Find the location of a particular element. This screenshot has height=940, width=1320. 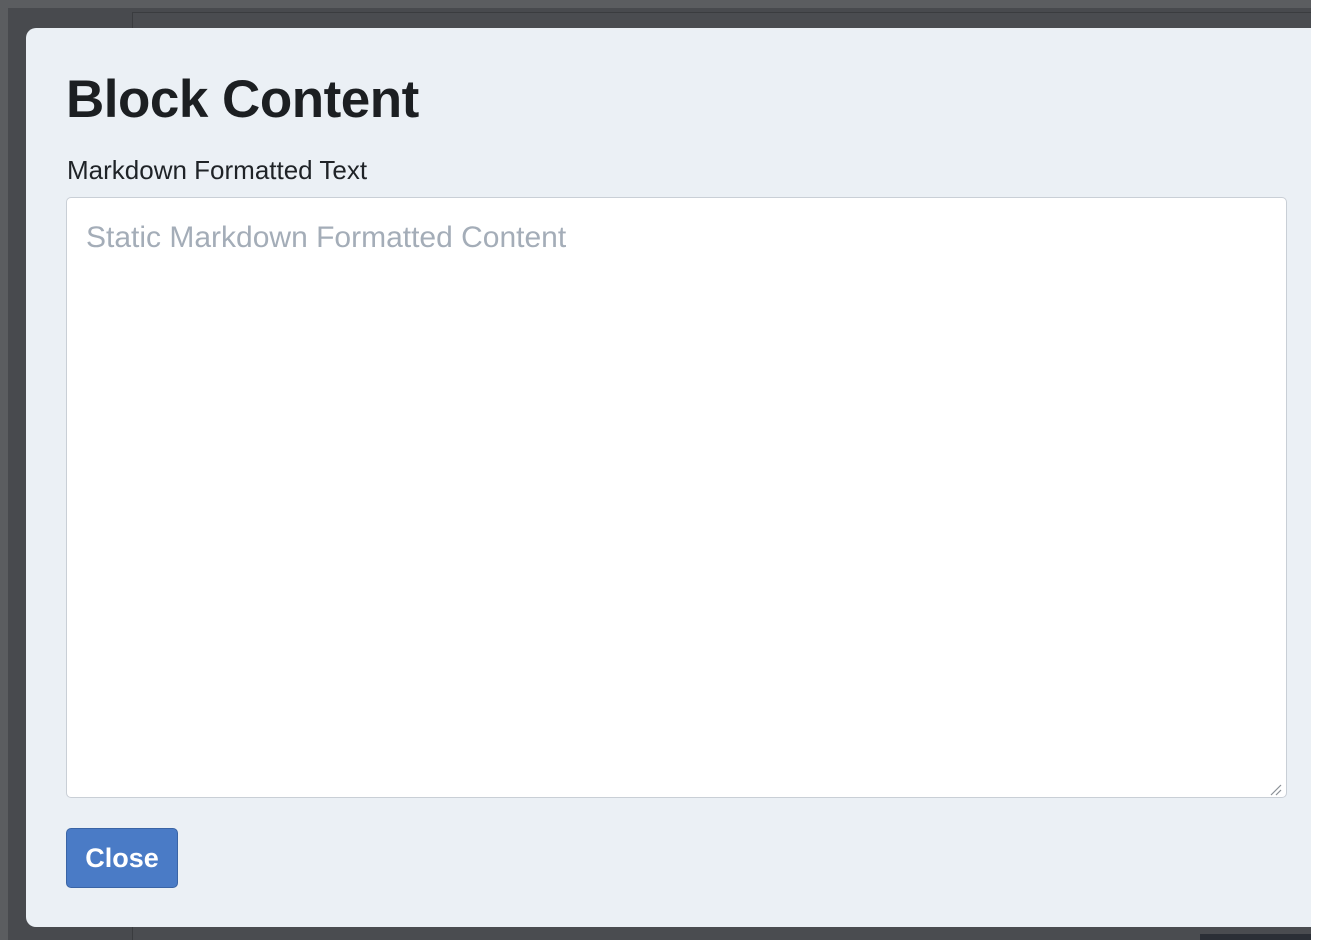

modal-title: Block Content is located at coordinates (242, 99).